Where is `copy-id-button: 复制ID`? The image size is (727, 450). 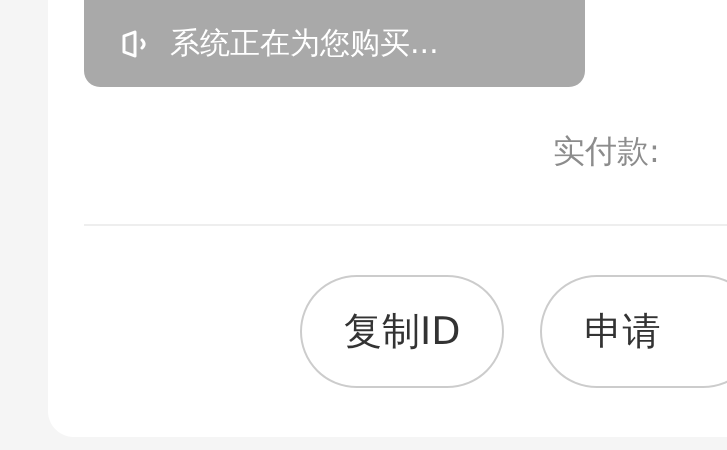 copy-id-button: 复制ID is located at coordinates (402, 331).